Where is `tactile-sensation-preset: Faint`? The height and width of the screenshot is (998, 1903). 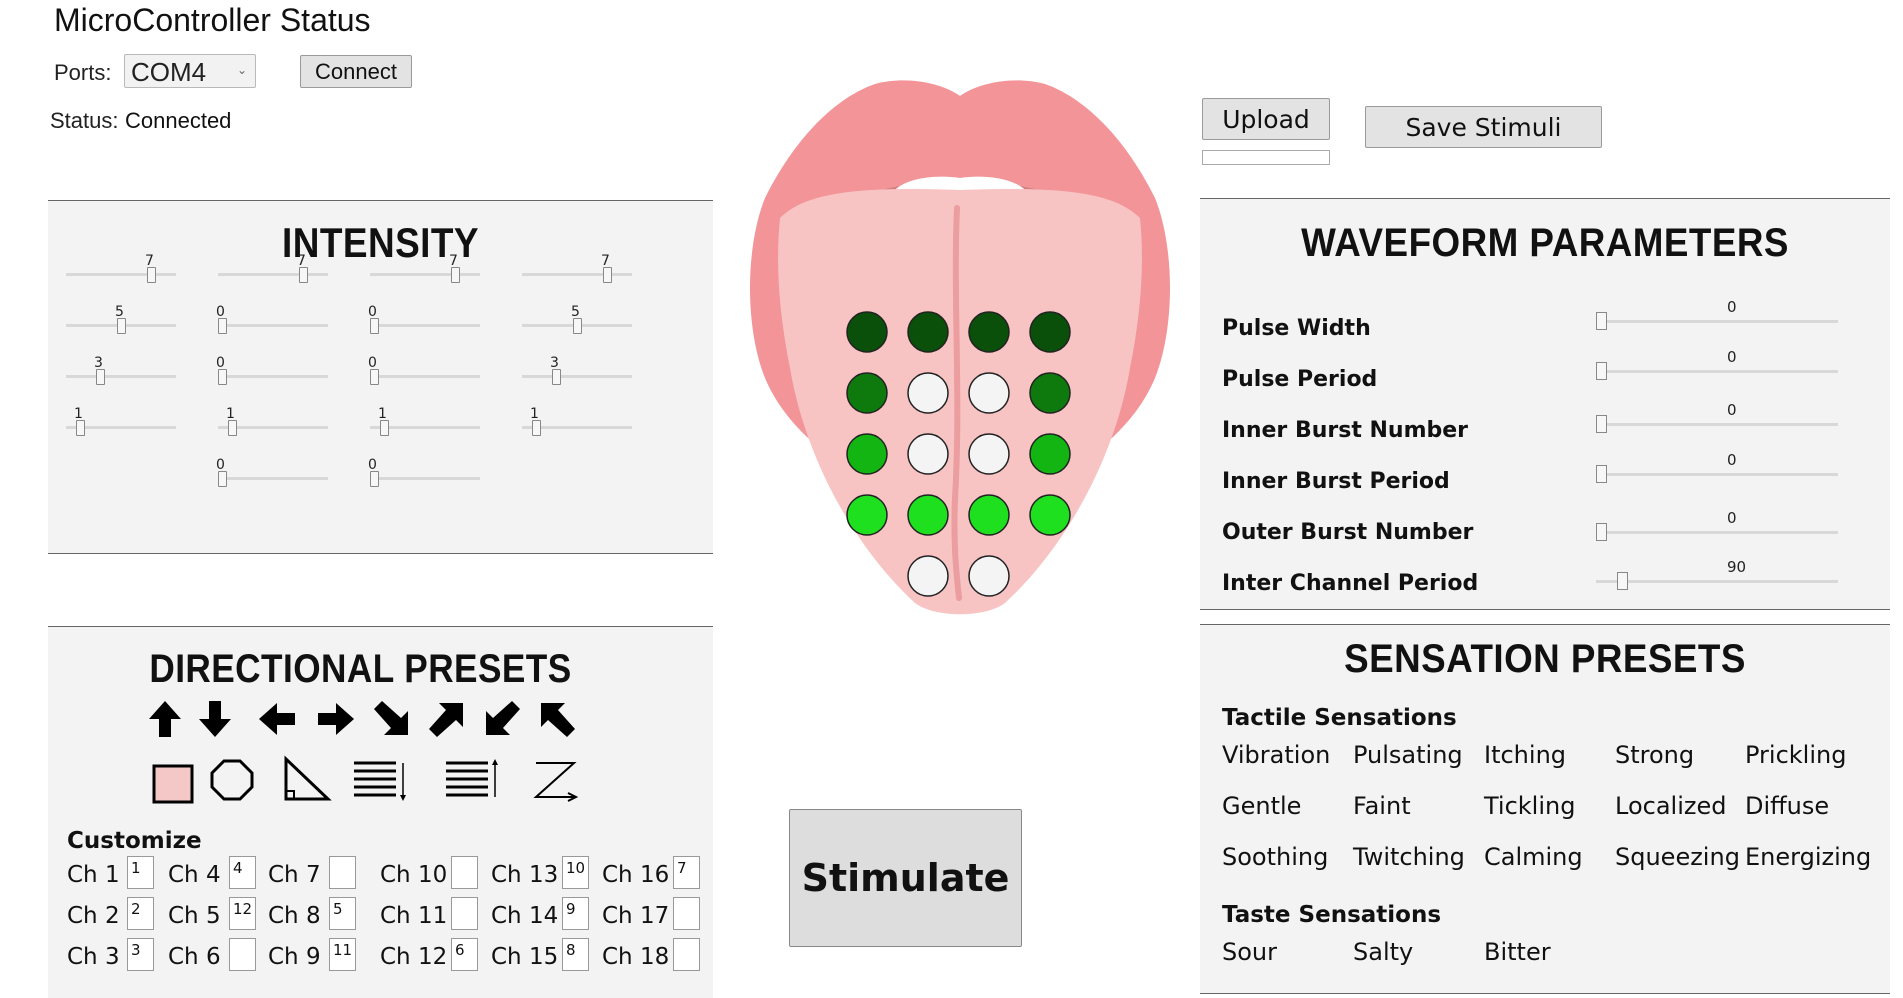 tactile-sensation-preset: Faint is located at coordinates (1382, 806).